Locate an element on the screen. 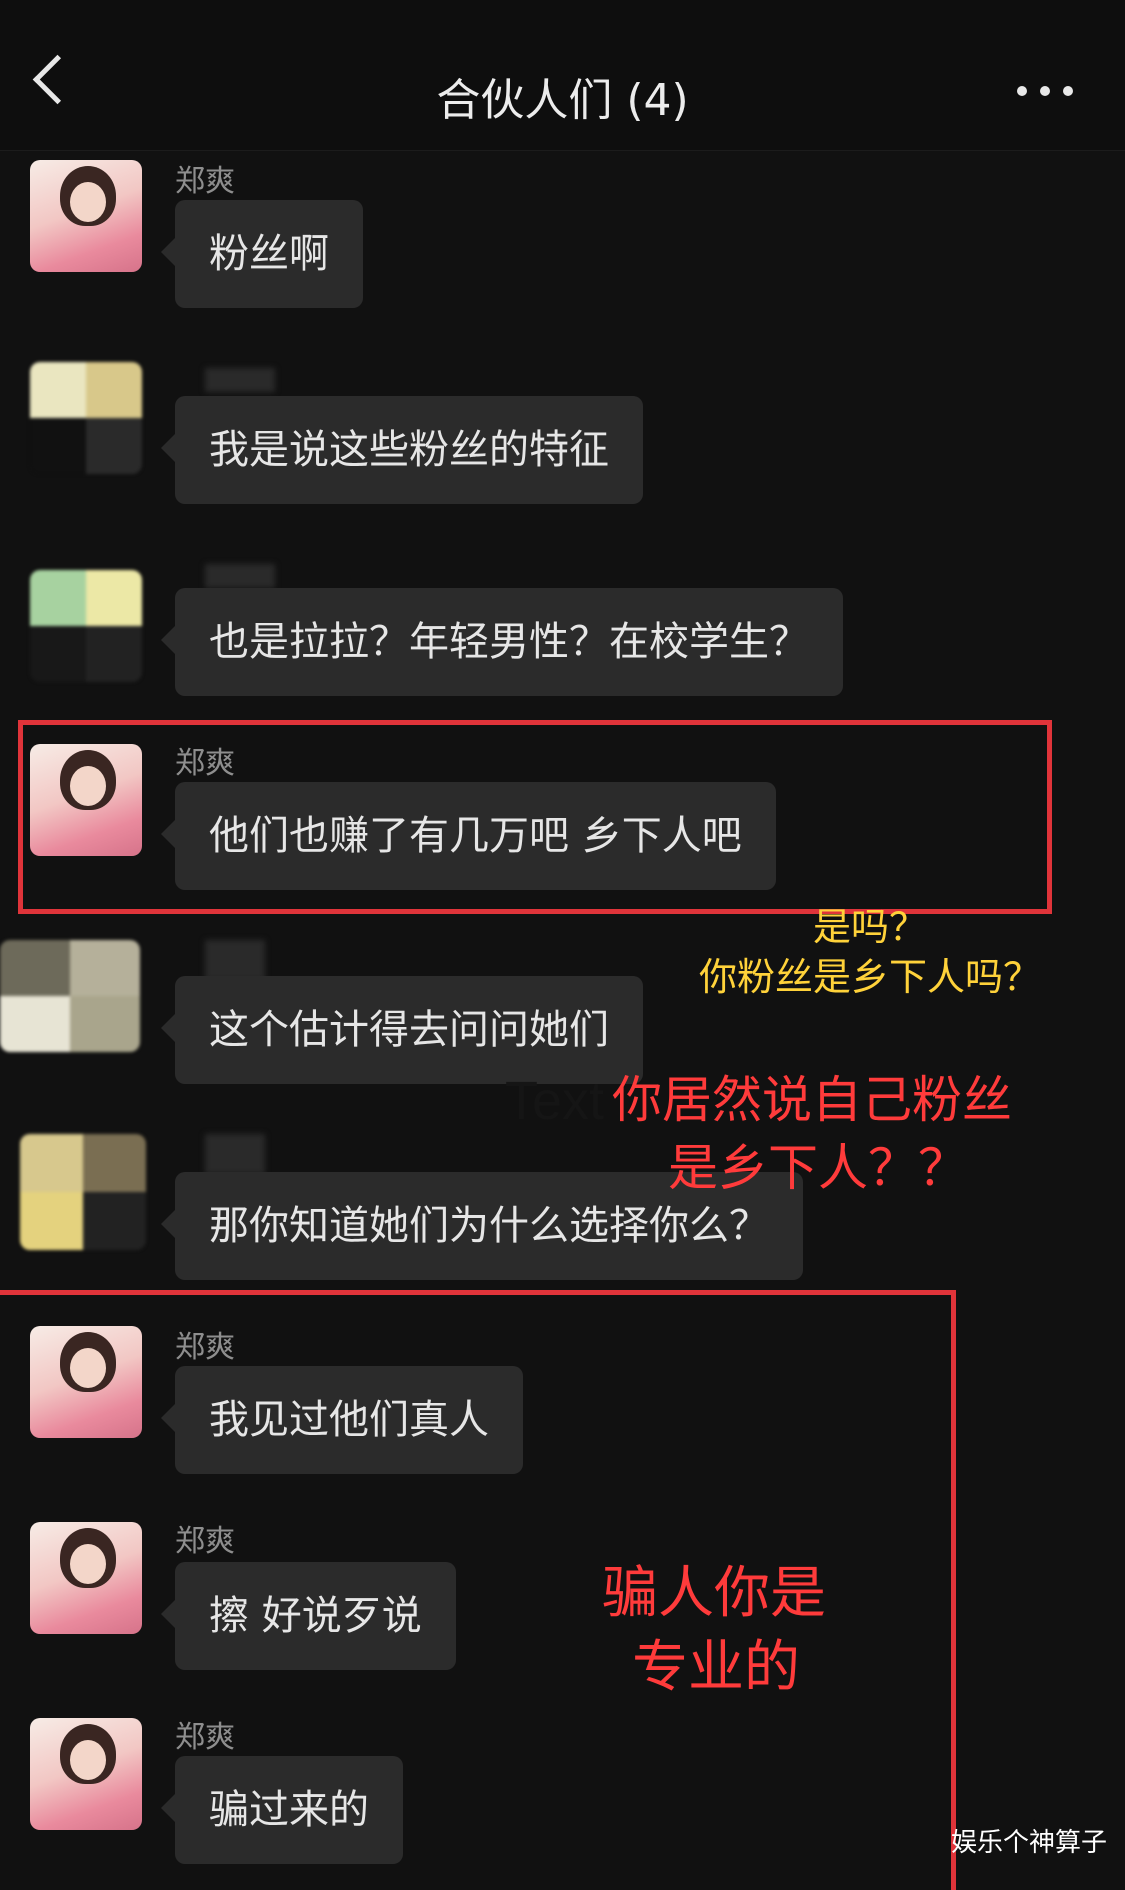 This screenshot has height=1890, width=1125. annotation-red: 骗人你是 is located at coordinates (714, 1593).